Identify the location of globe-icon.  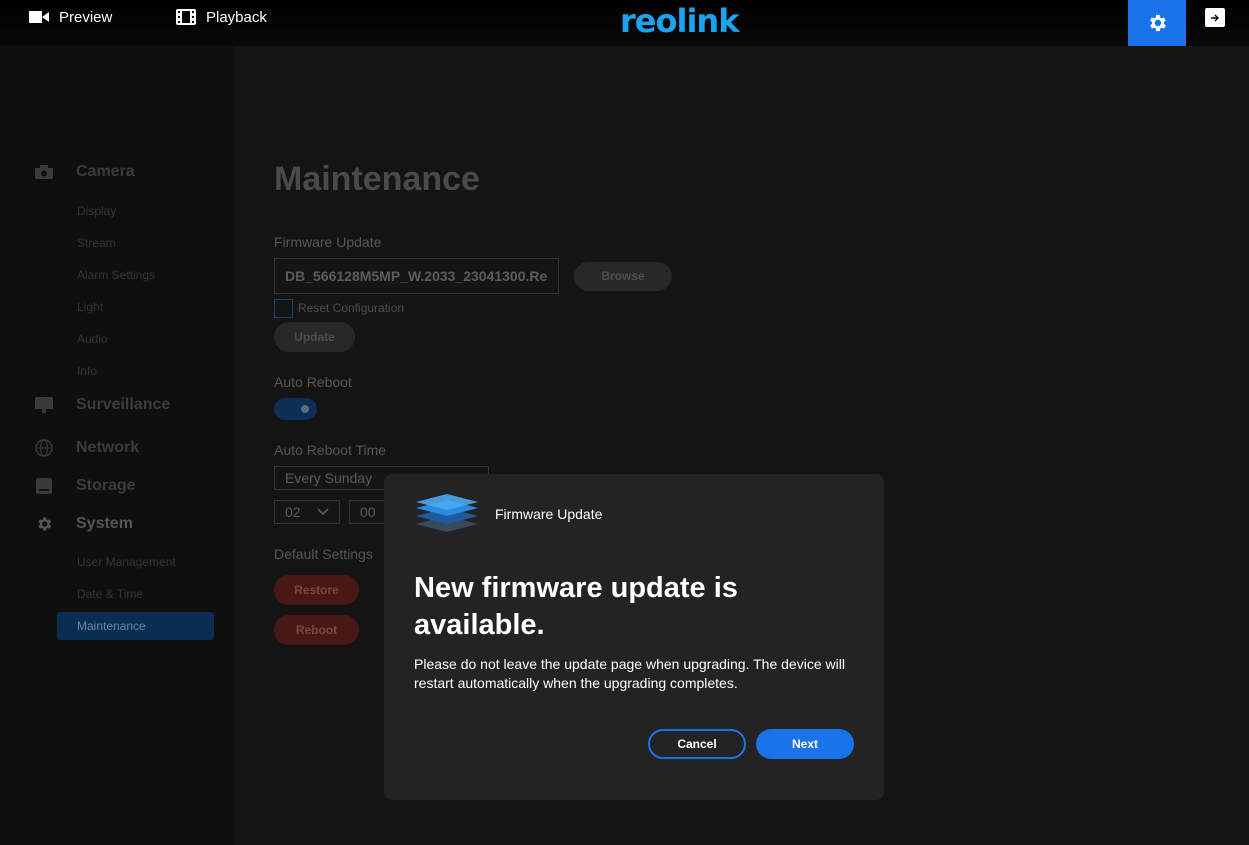
(44, 448).